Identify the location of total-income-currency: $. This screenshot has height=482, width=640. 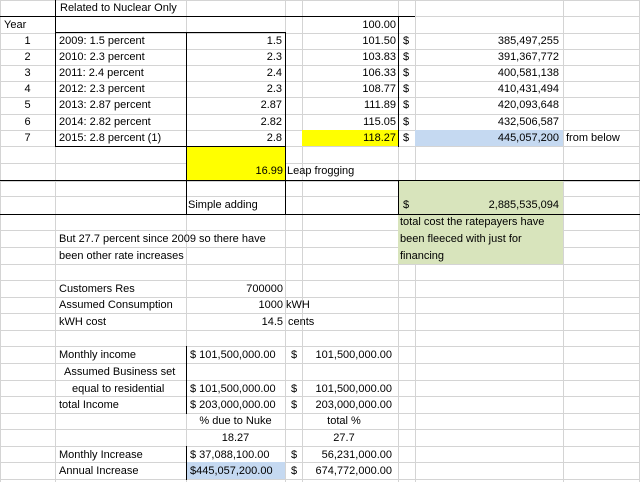
(294, 405).